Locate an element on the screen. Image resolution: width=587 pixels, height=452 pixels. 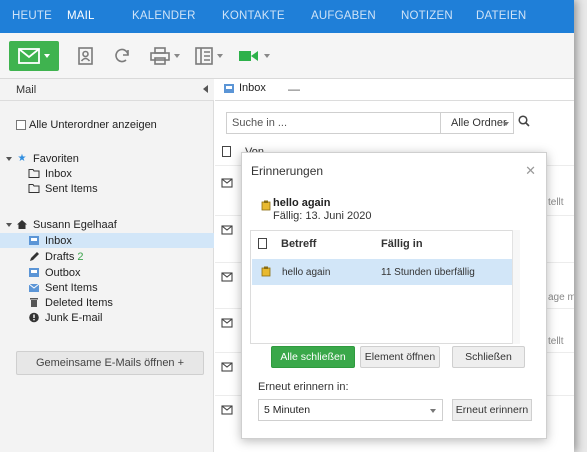
collapse-pane-icon is located at coordinates (205, 89).